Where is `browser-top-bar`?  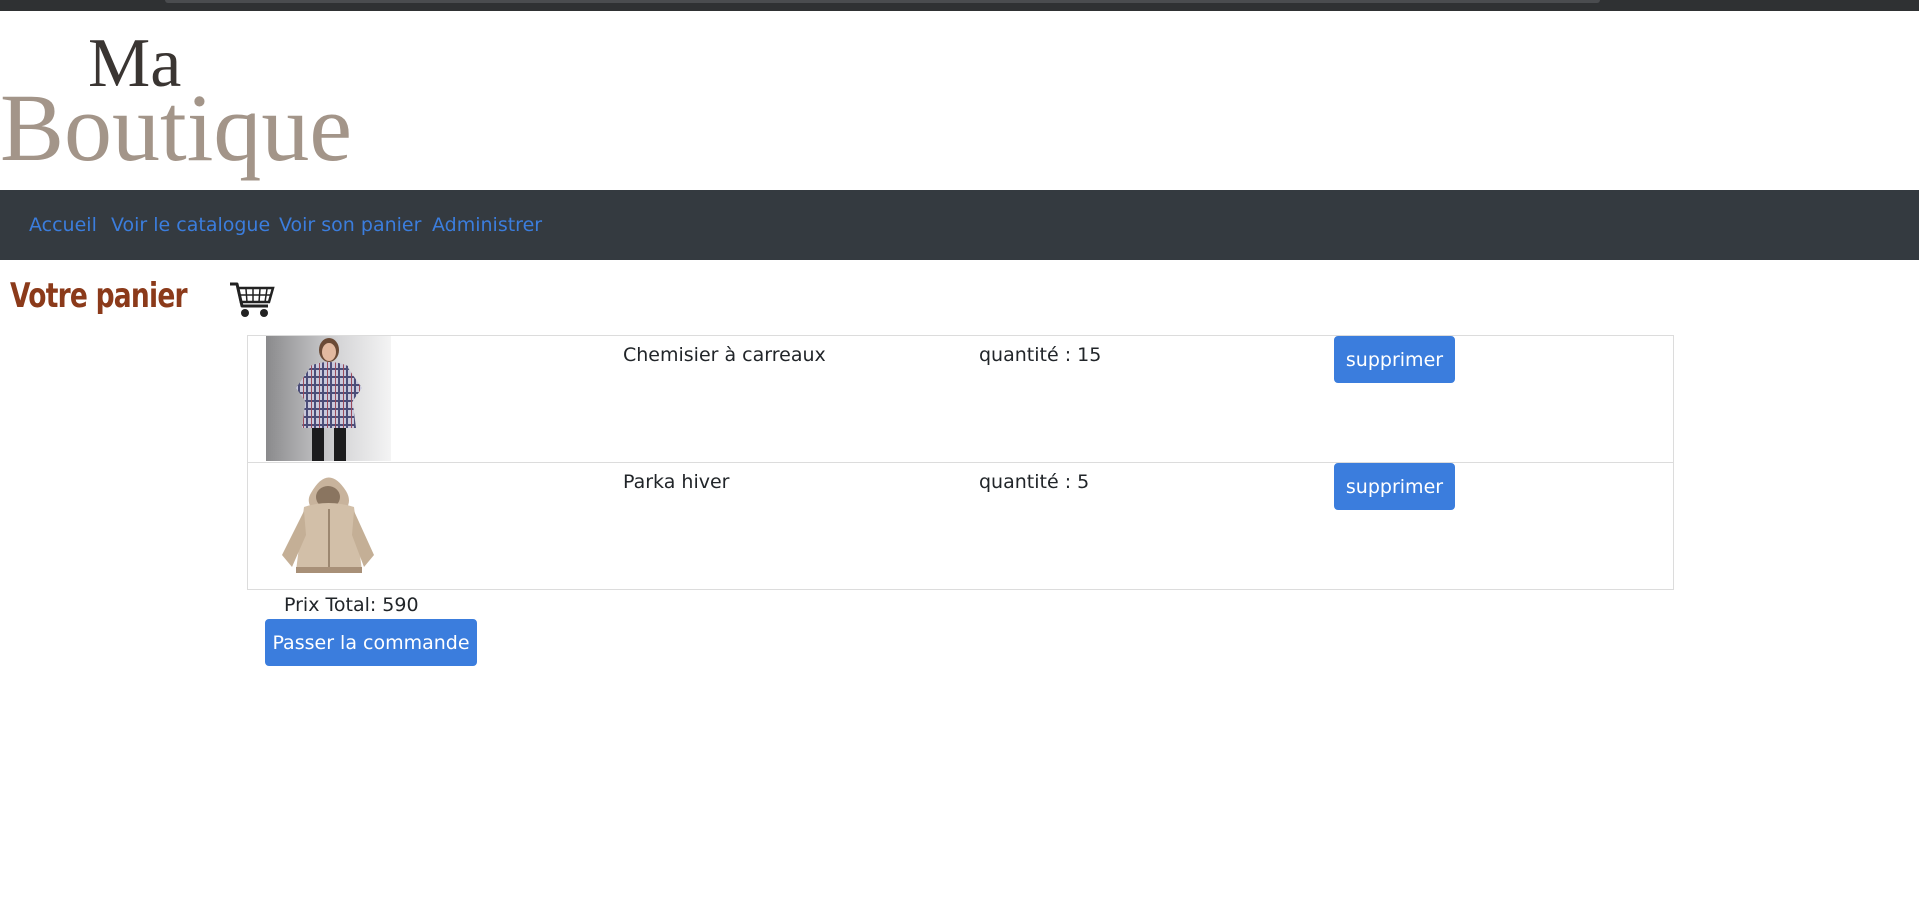
browser-top-bar is located at coordinates (959, 5).